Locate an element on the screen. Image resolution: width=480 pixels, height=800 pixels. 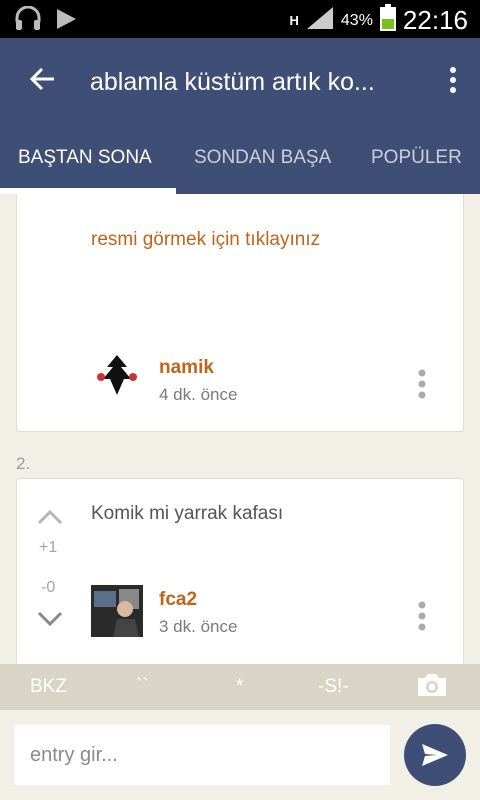
tab-bar: BAŞTAN SONA SONDAN BAŞA POPÜLER is located at coordinates (240, 166).